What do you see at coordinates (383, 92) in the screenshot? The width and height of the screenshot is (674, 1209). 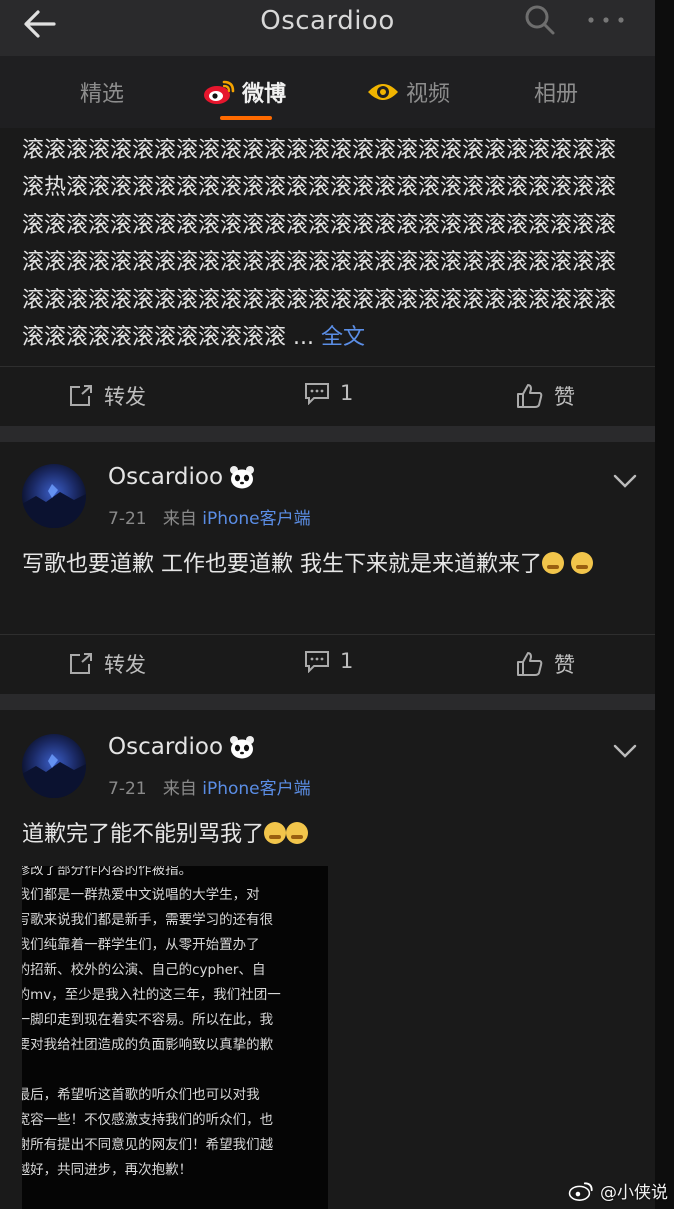 I see `video-eye-icon` at bounding box center [383, 92].